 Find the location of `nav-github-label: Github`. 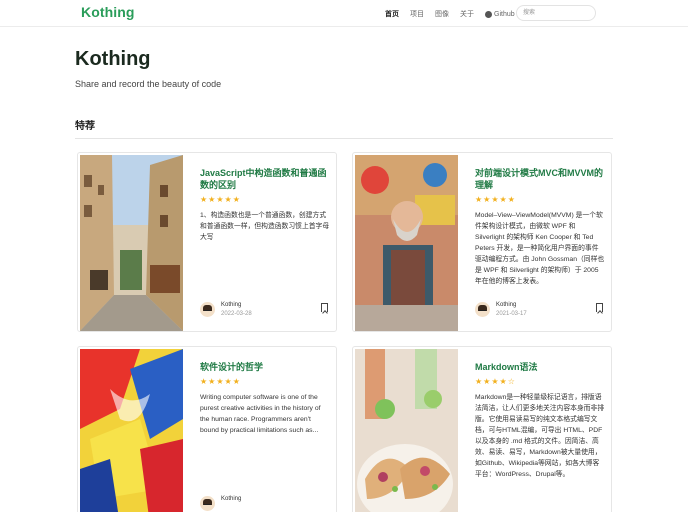

nav-github-label: Github is located at coordinates (504, 14).